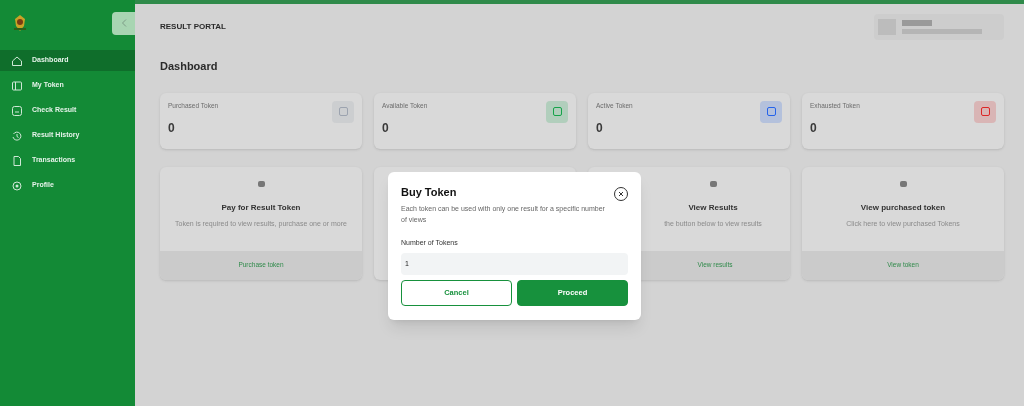 This screenshot has width=1024, height=406. Describe the element at coordinates (17, 185) in the screenshot. I see `gear-icon` at that location.